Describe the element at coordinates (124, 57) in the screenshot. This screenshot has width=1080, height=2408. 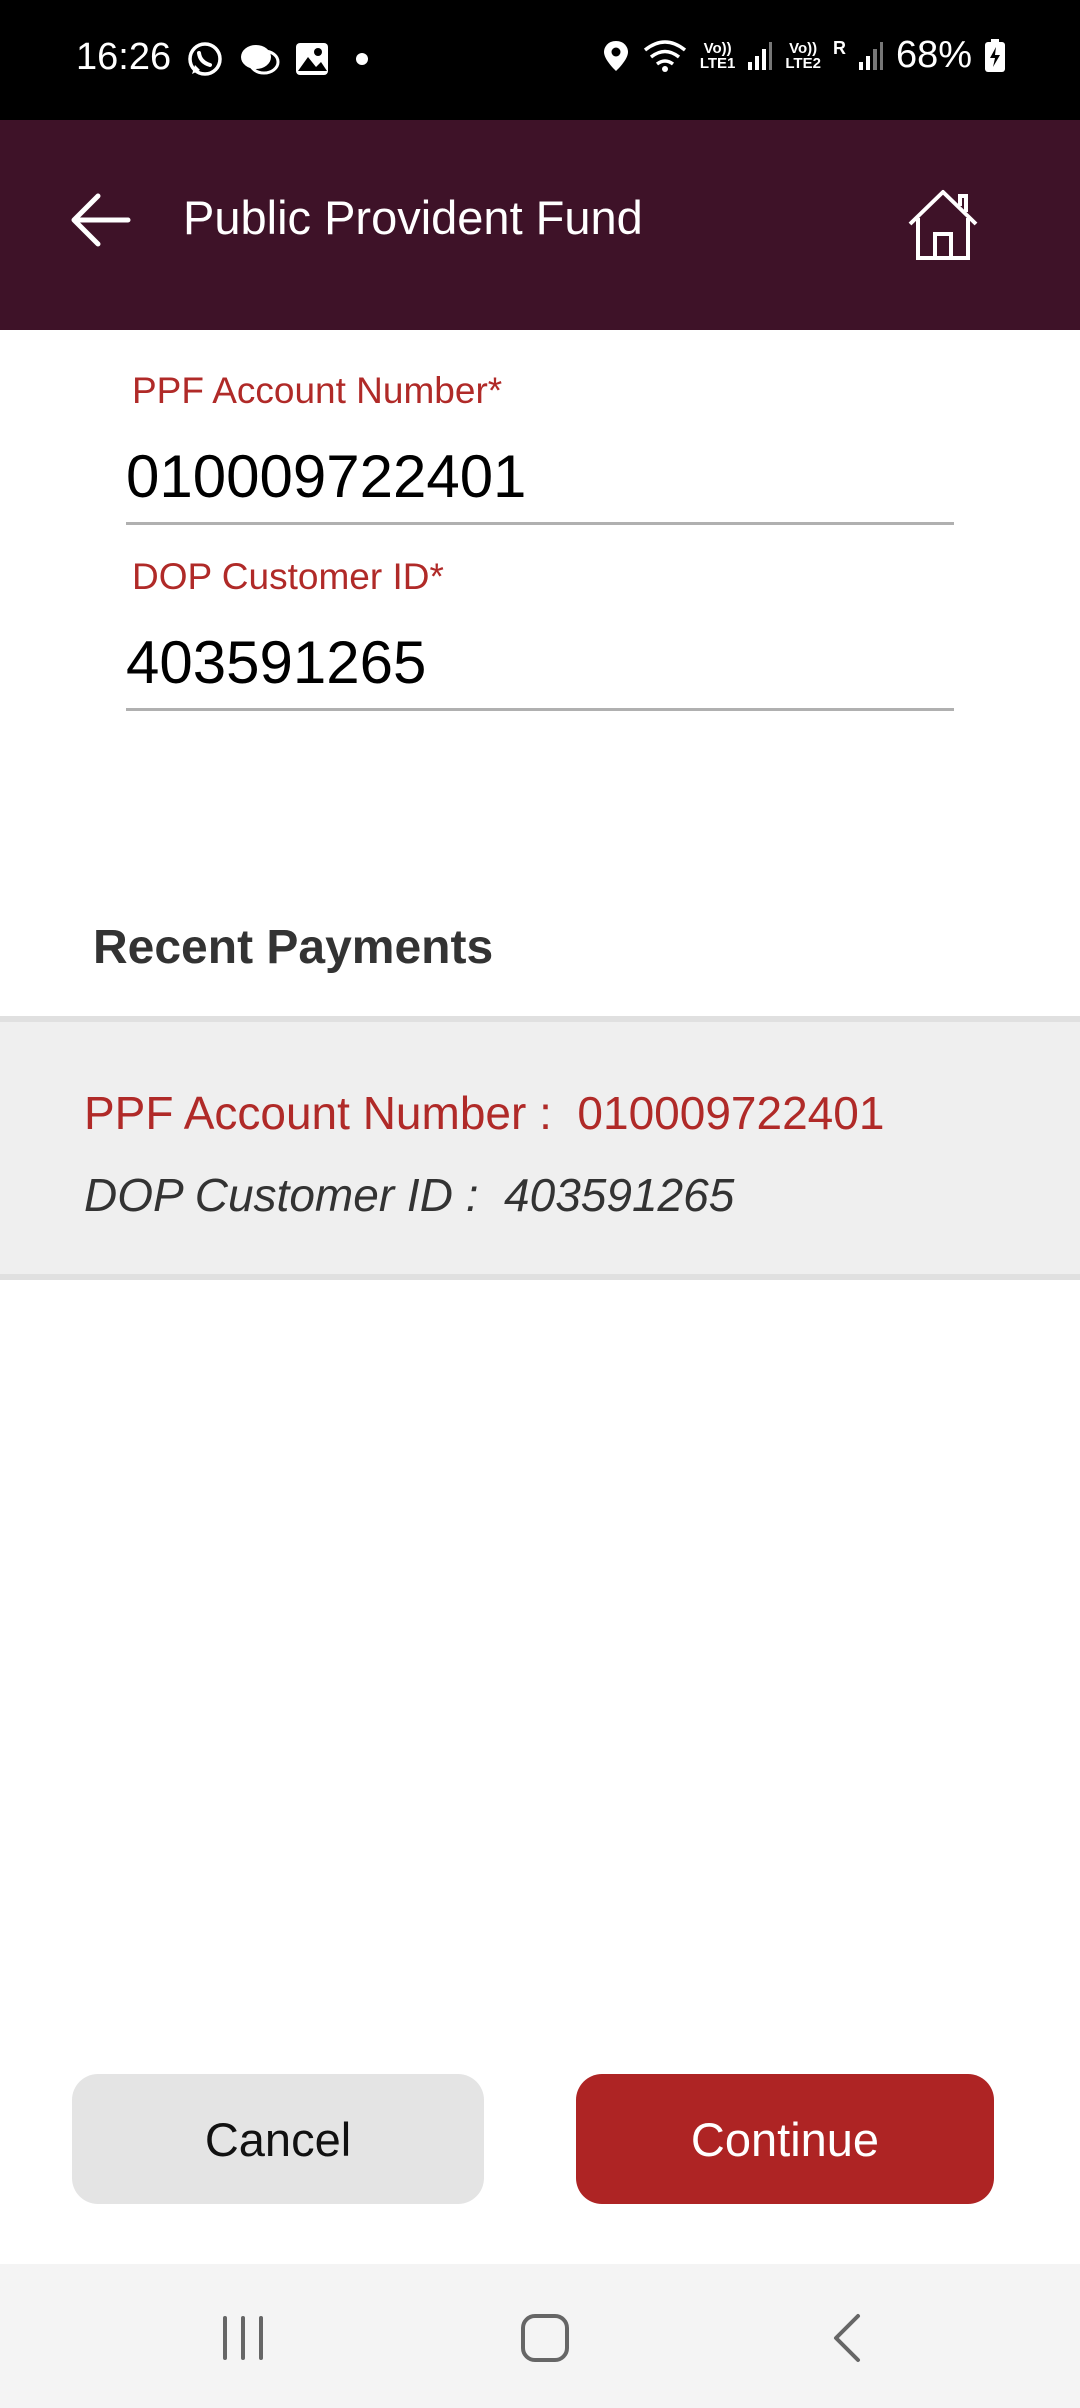
I see `status-time: 16:26` at that location.